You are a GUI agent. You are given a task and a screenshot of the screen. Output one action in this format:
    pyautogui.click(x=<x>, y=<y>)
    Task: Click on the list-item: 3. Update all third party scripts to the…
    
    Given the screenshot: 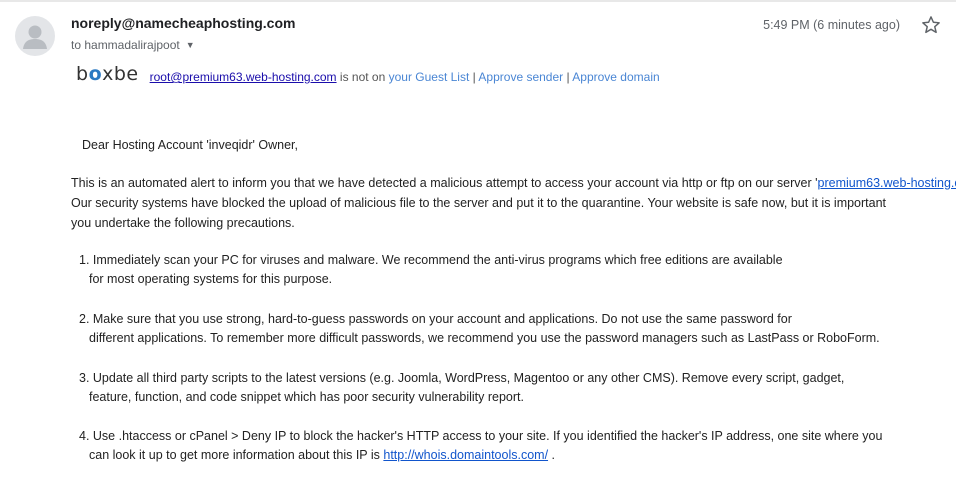 What is the action you would take?
    pyautogui.click(x=462, y=387)
    